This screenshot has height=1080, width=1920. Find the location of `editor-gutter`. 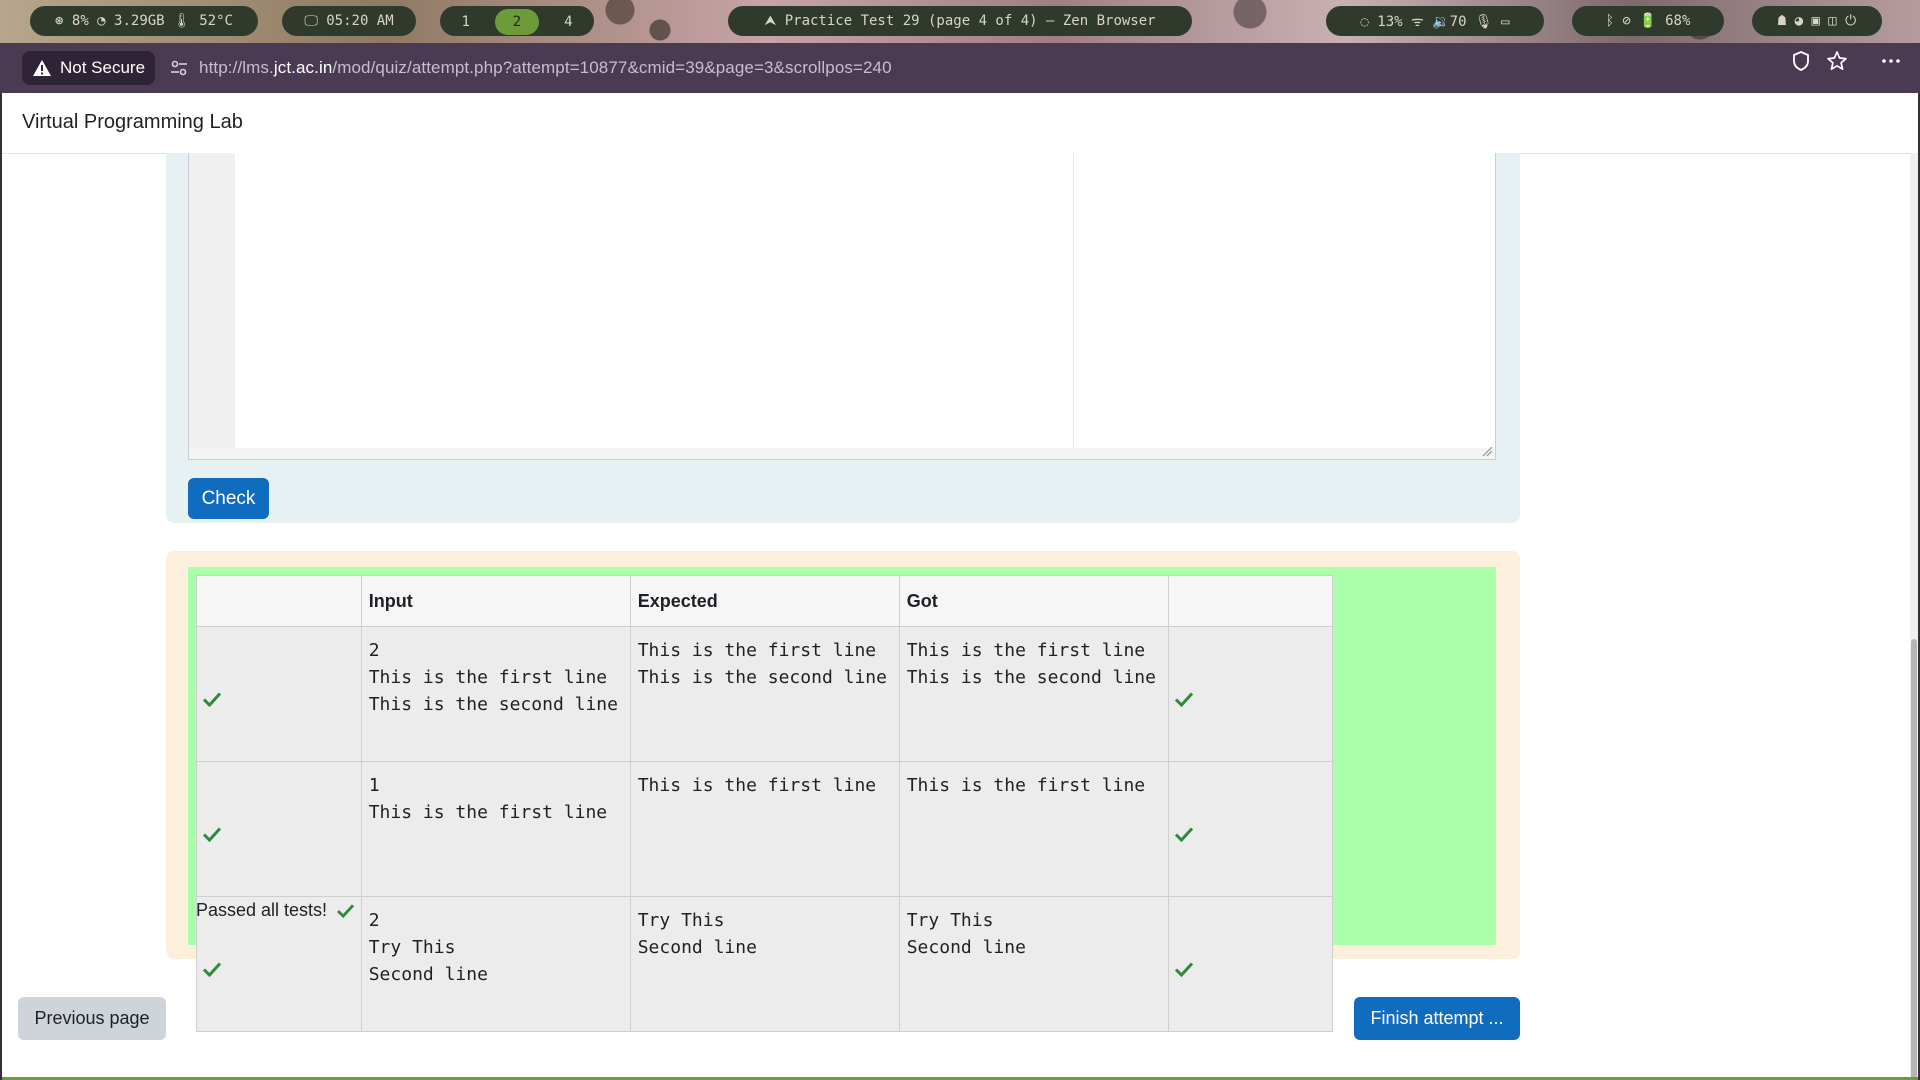

editor-gutter is located at coordinates (212, 300).